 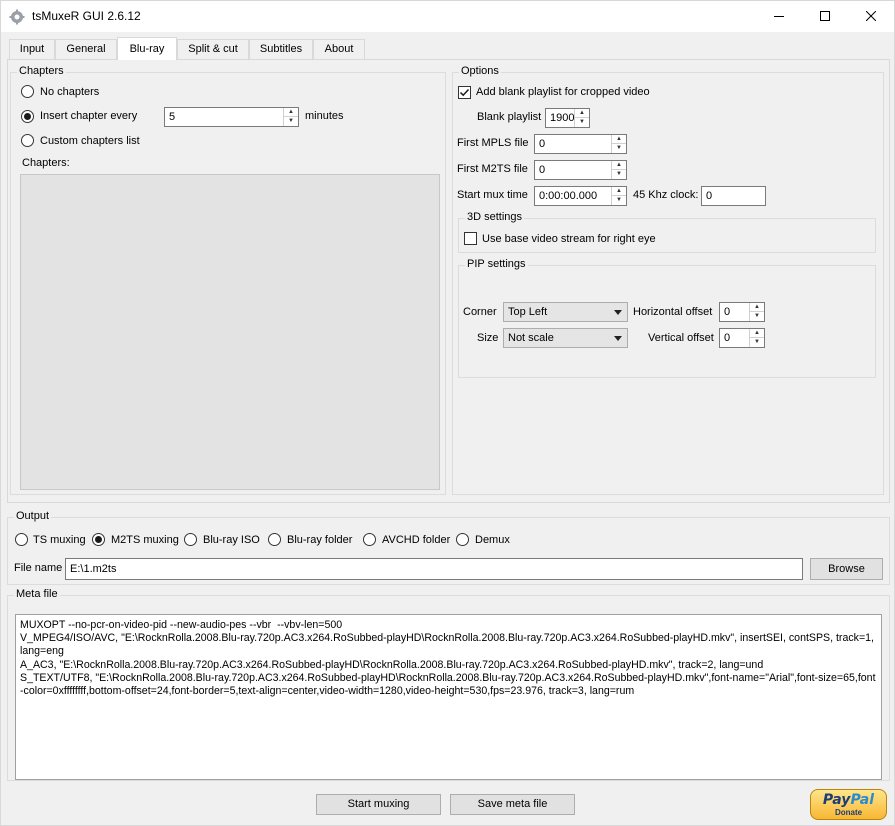 I want to click on paypal-donate-button: PayPal Donate, so click(x=848, y=804).